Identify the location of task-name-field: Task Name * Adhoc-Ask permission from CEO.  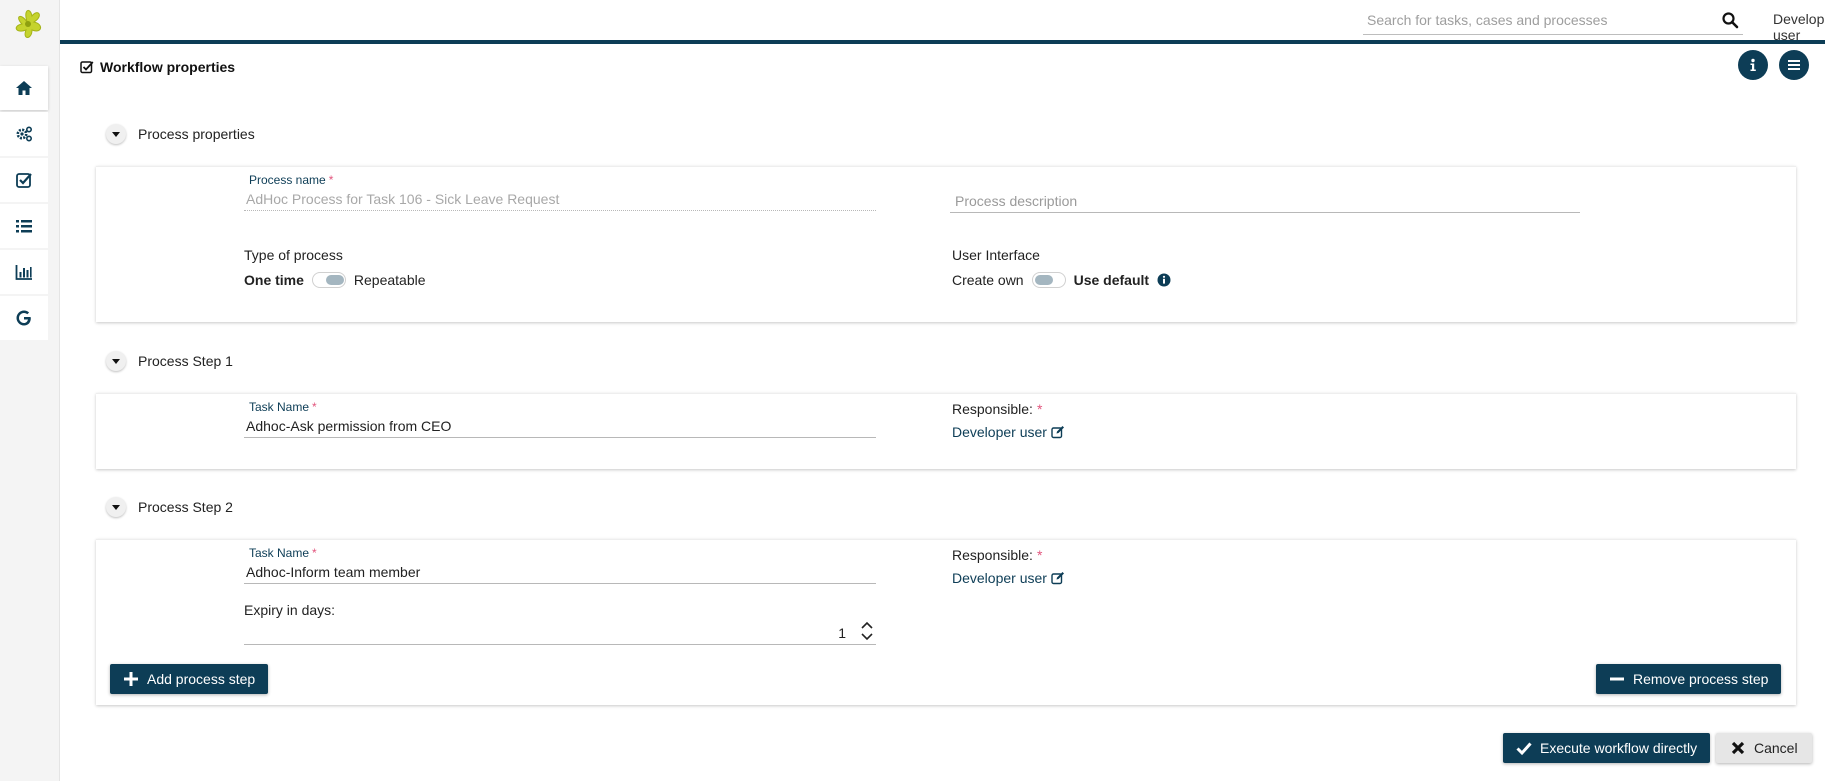
(560, 419).